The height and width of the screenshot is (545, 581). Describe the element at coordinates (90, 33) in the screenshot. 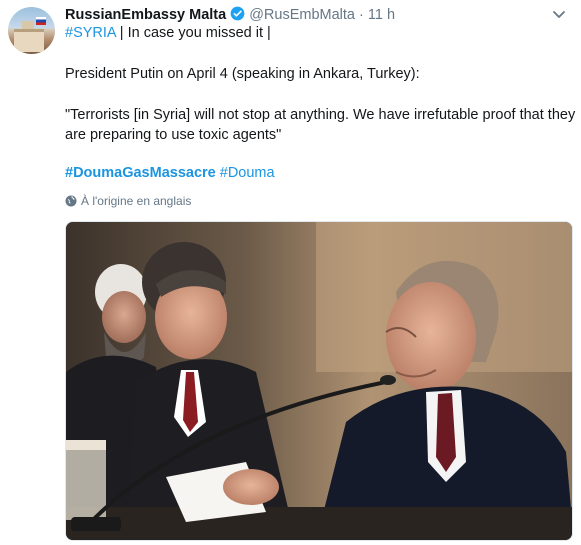

I see `hashtag-syria: #SYRIA` at that location.